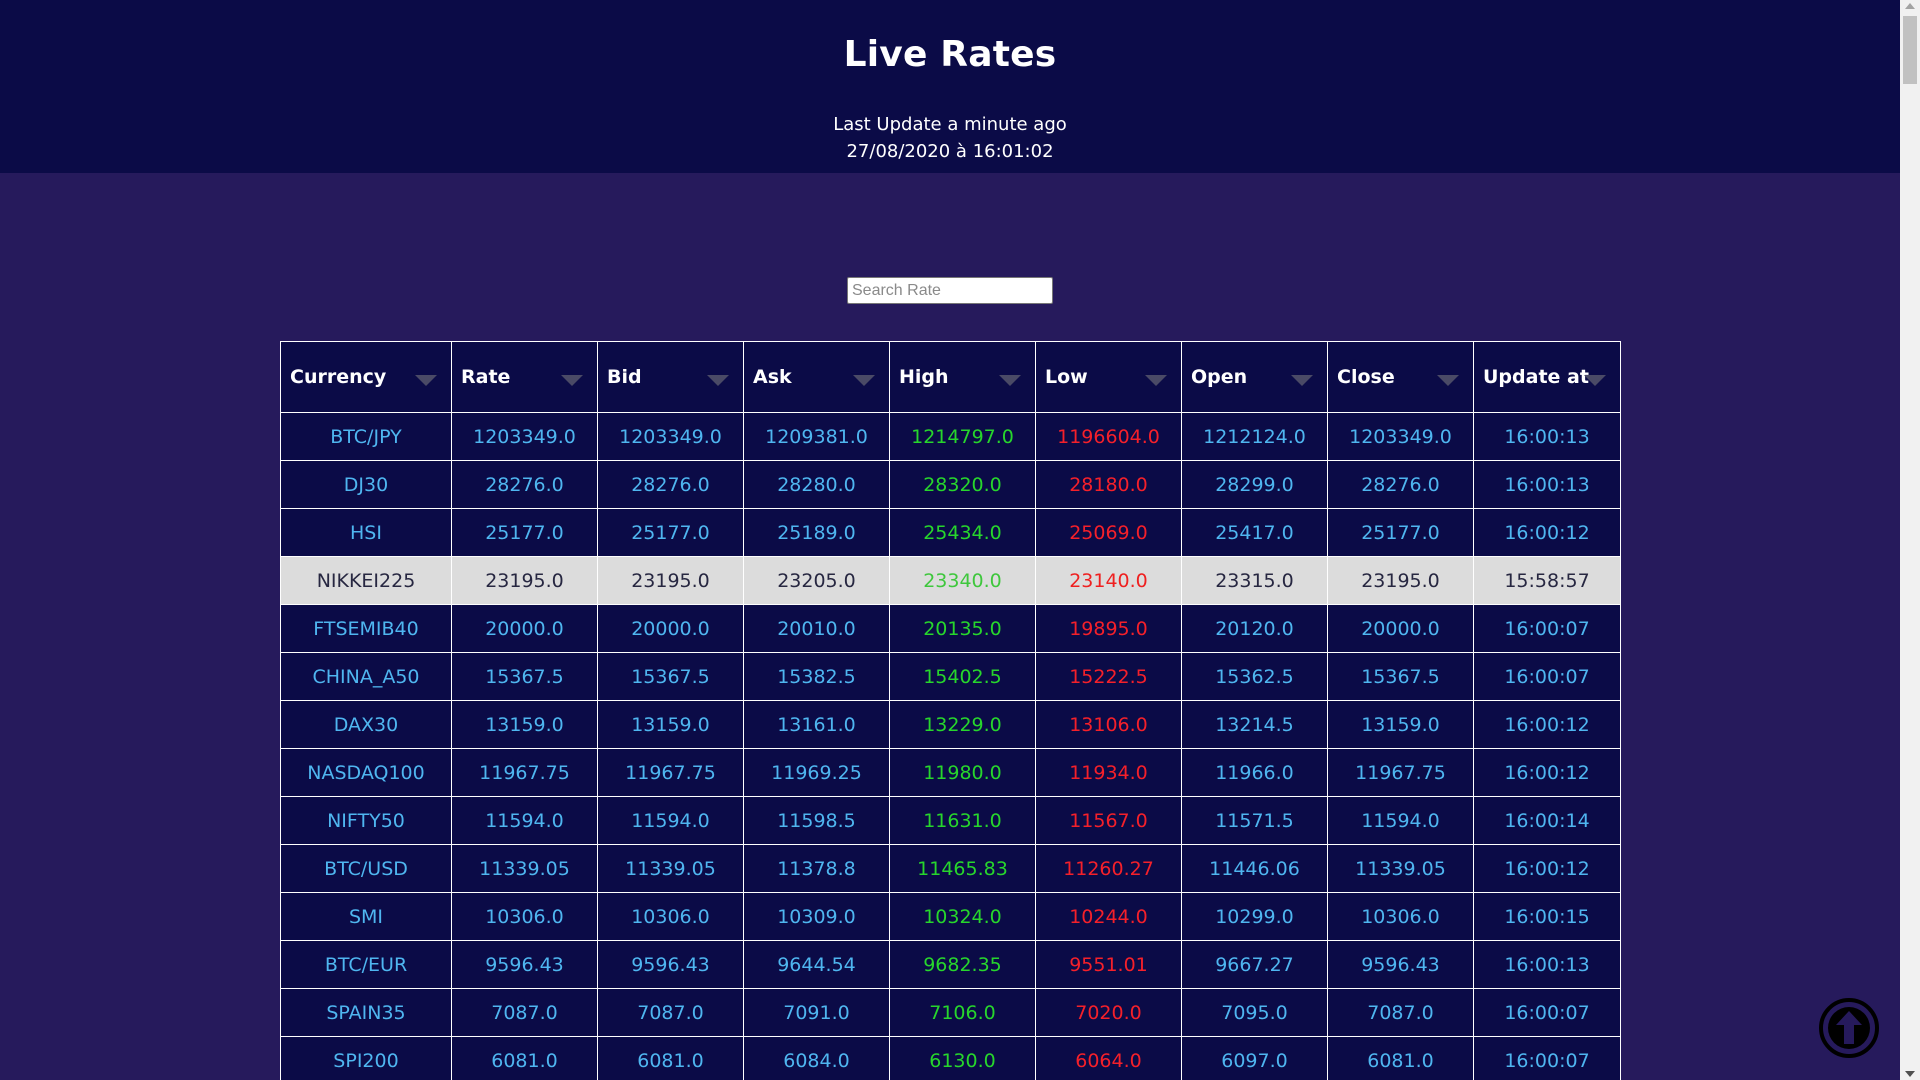  Describe the element at coordinates (772, 377) in the screenshot. I see `column-header-label: Ask` at that location.